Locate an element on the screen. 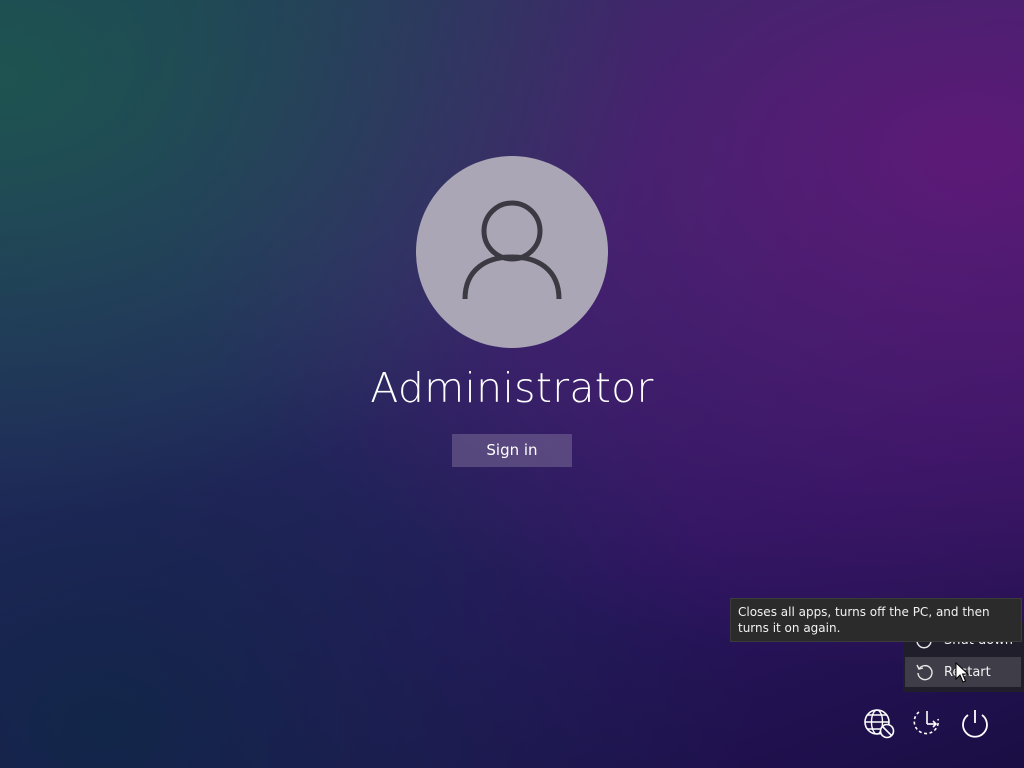  user-name: Administrator is located at coordinates (512, 388).